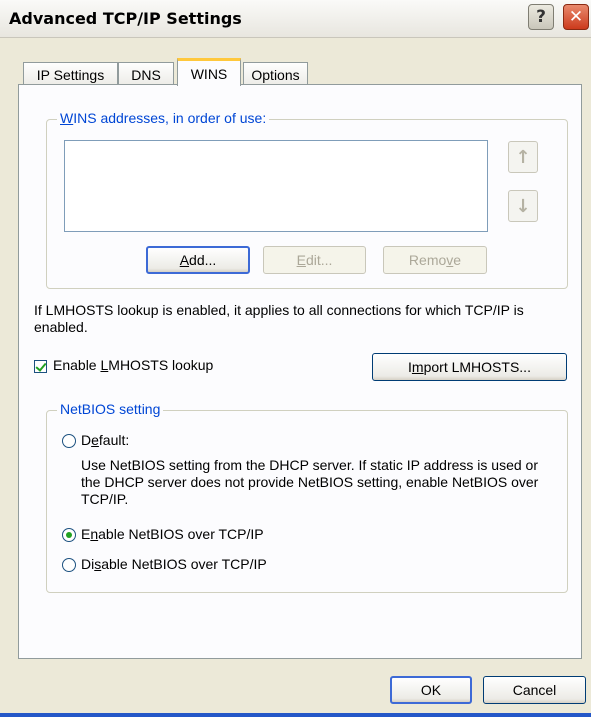 This screenshot has height=717, width=591. I want to click on tab-wins: WINS, so click(209, 72).